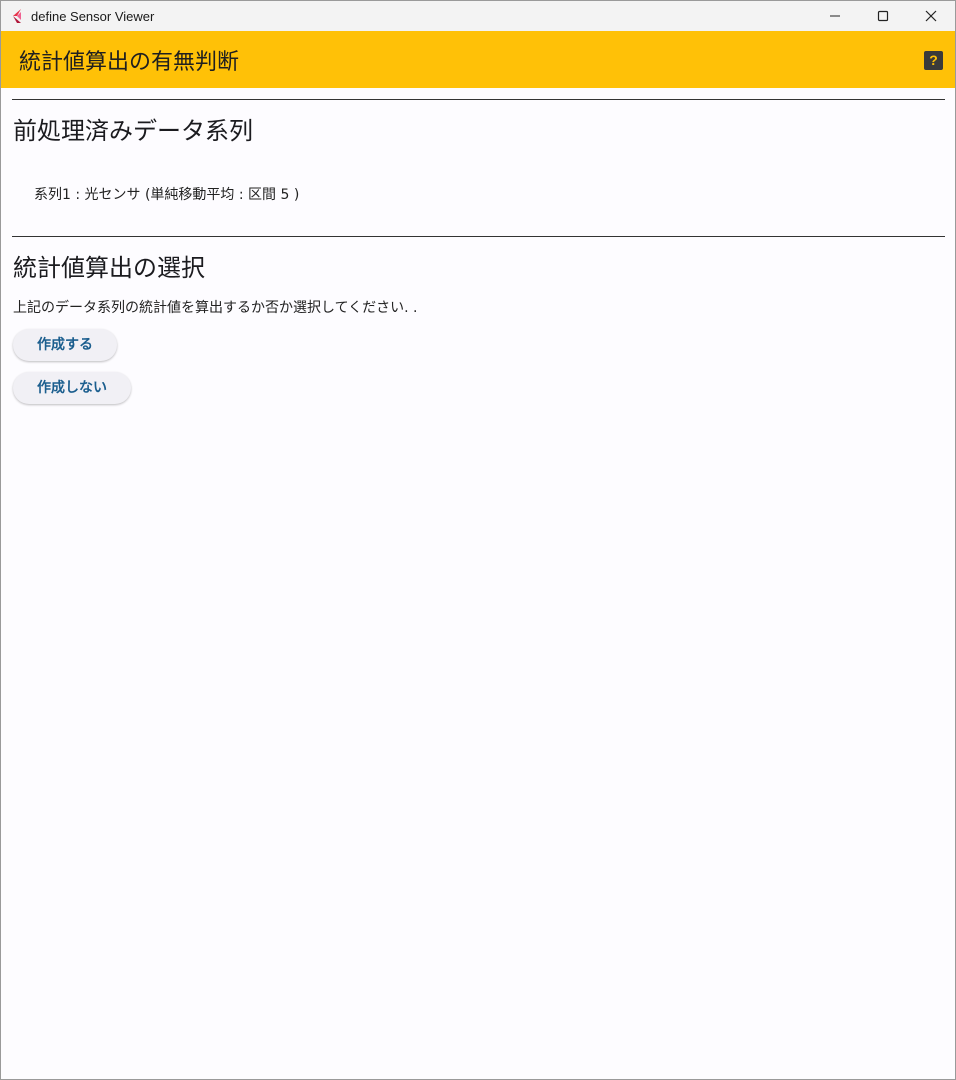 This screenshot has height=1080, width=956. I want to click on minimize-button, so click(835, 16).